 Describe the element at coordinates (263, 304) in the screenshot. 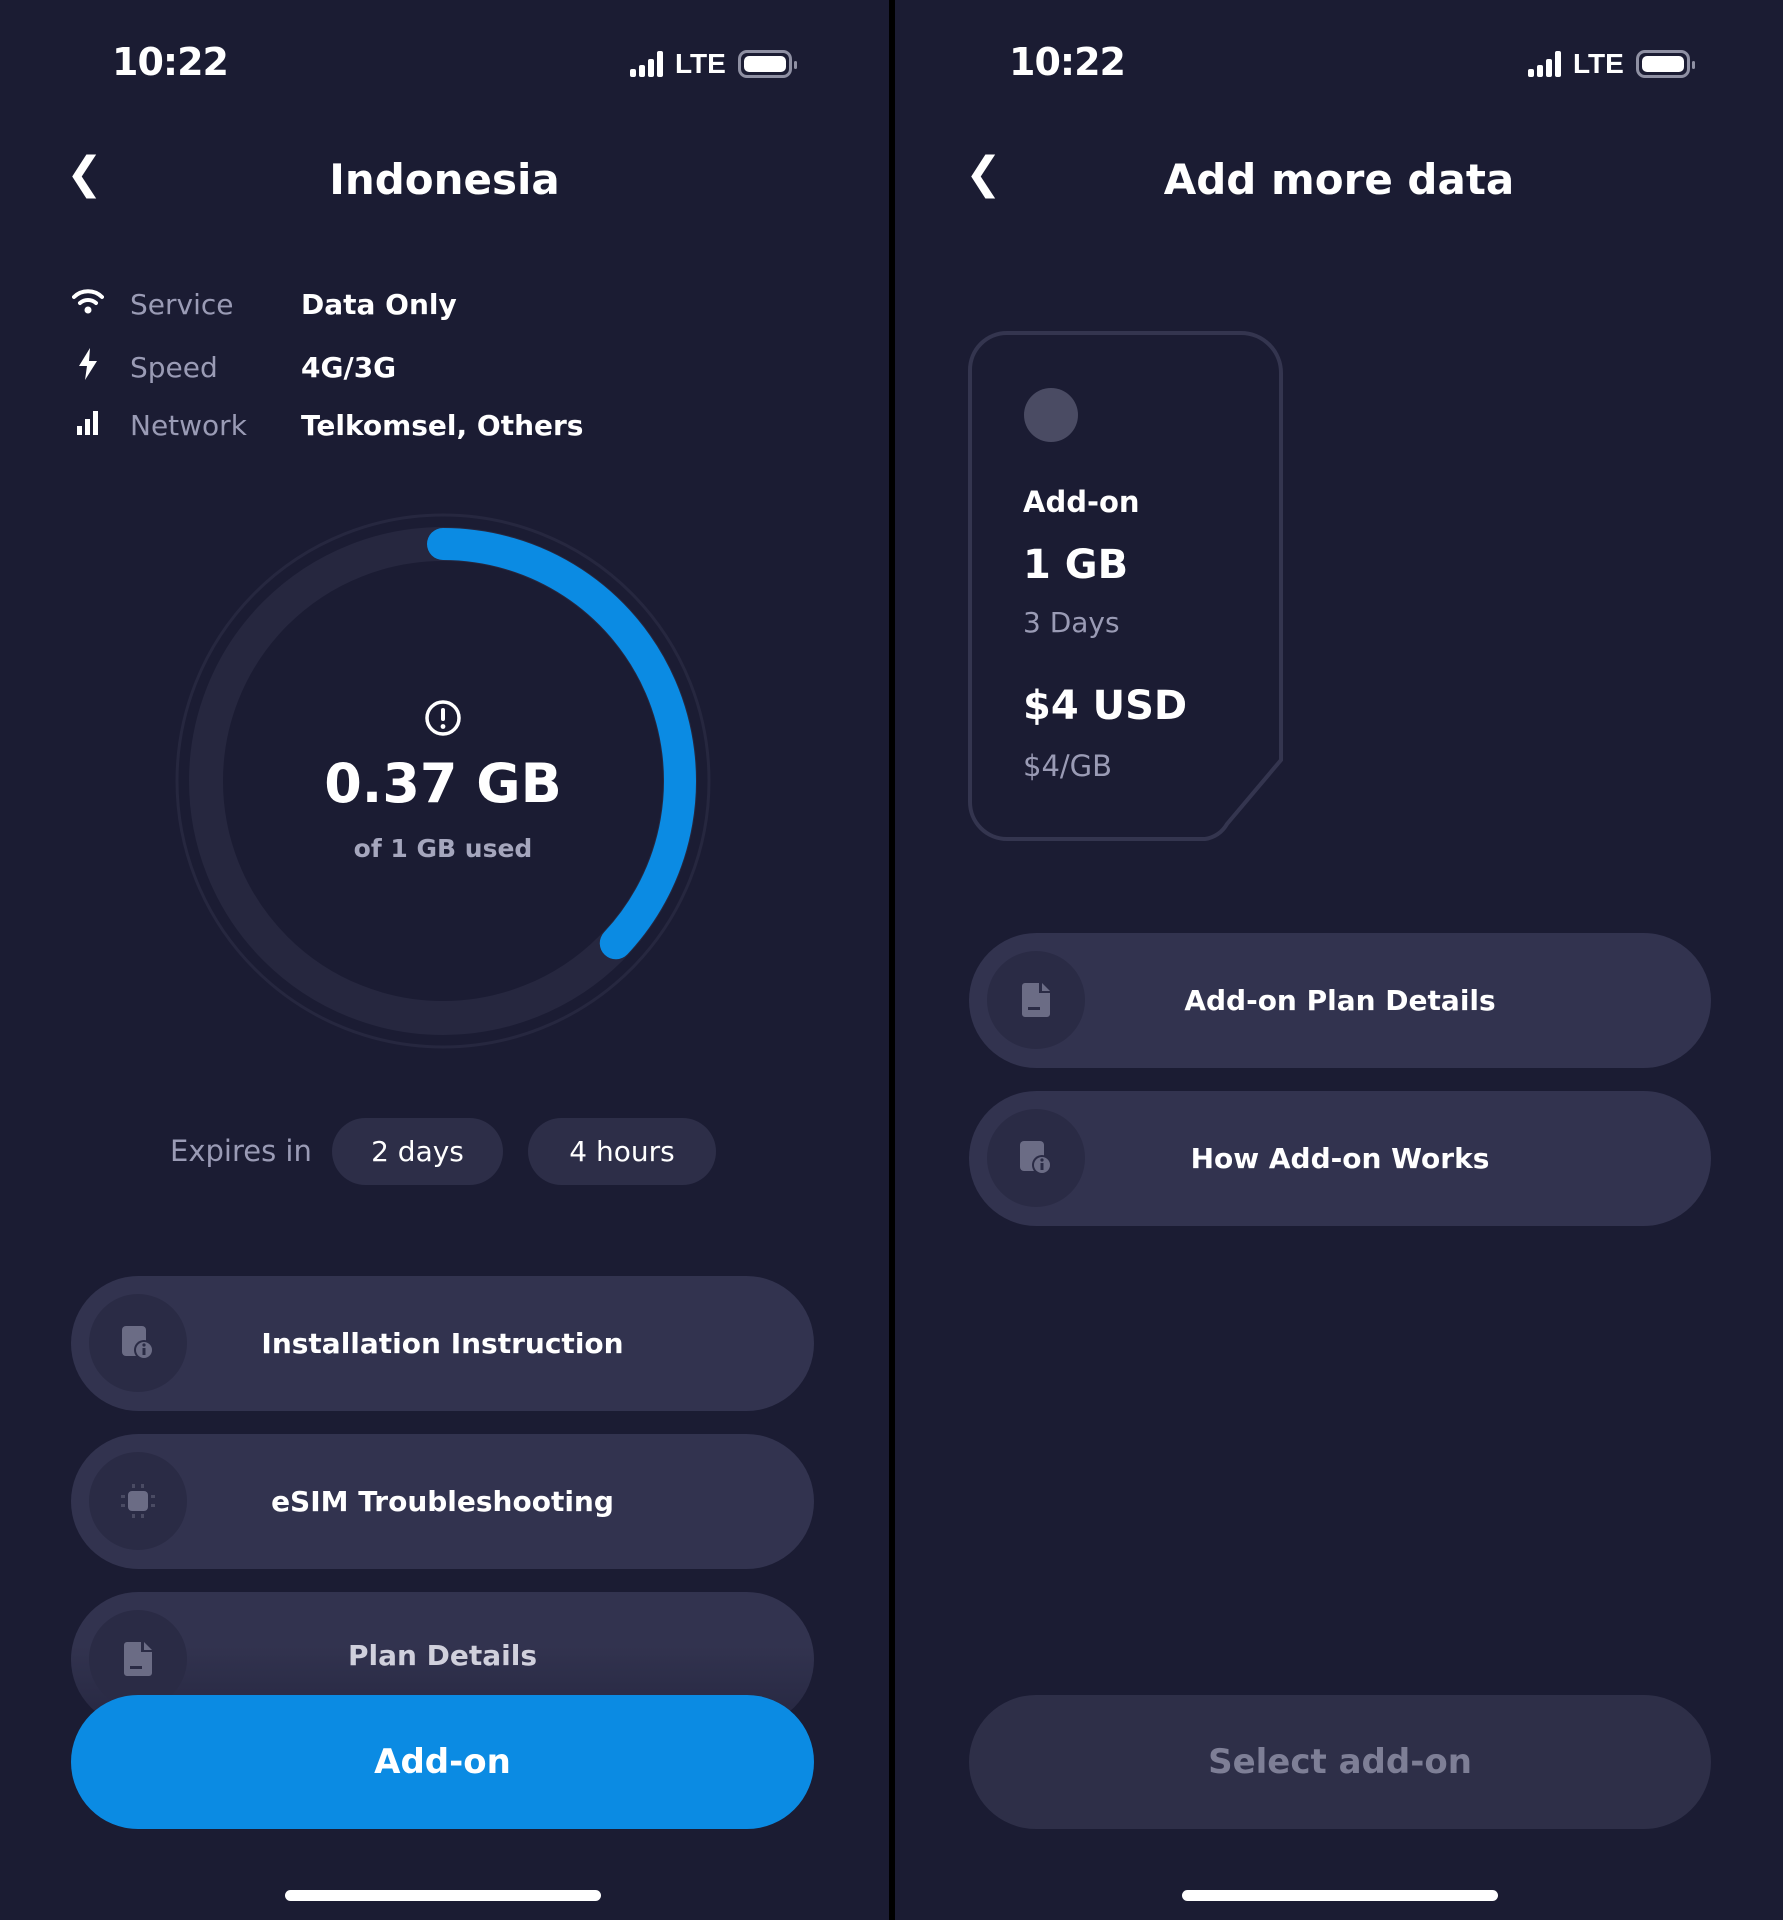

I see `info-row-service: Service Data Only` at that location.